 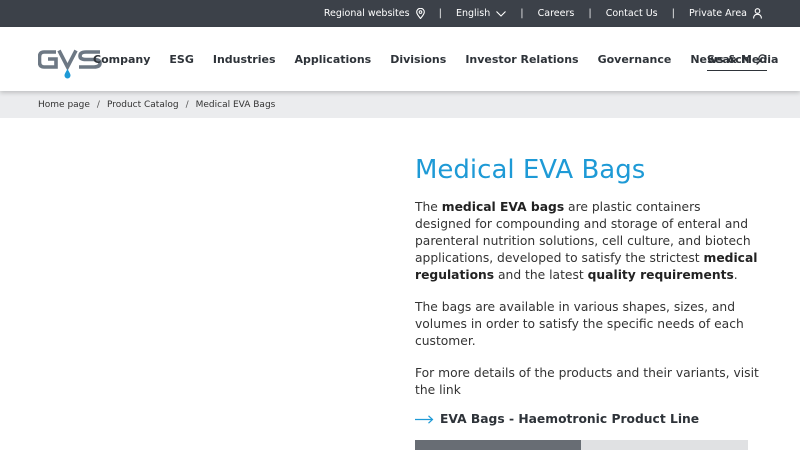 What do you see at coordinates (761, 59) in the screenshot?
I see `search-icon` at bounding box center [761, 59].